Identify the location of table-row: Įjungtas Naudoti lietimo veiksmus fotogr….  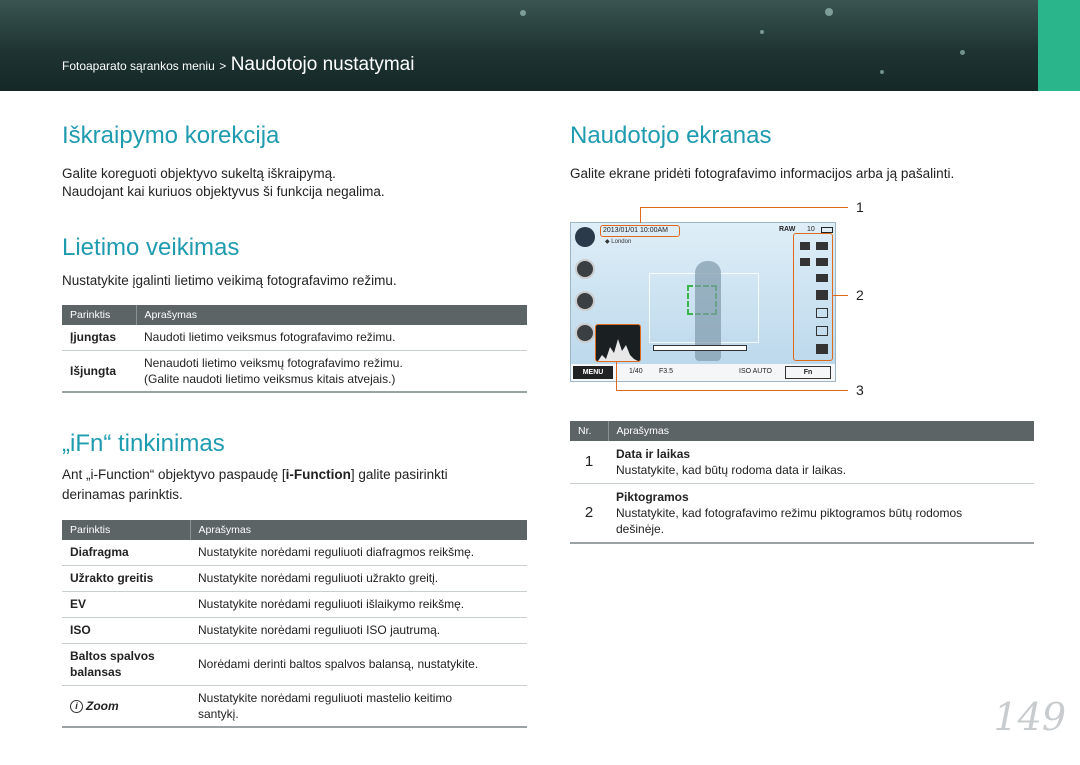
(294, 338).